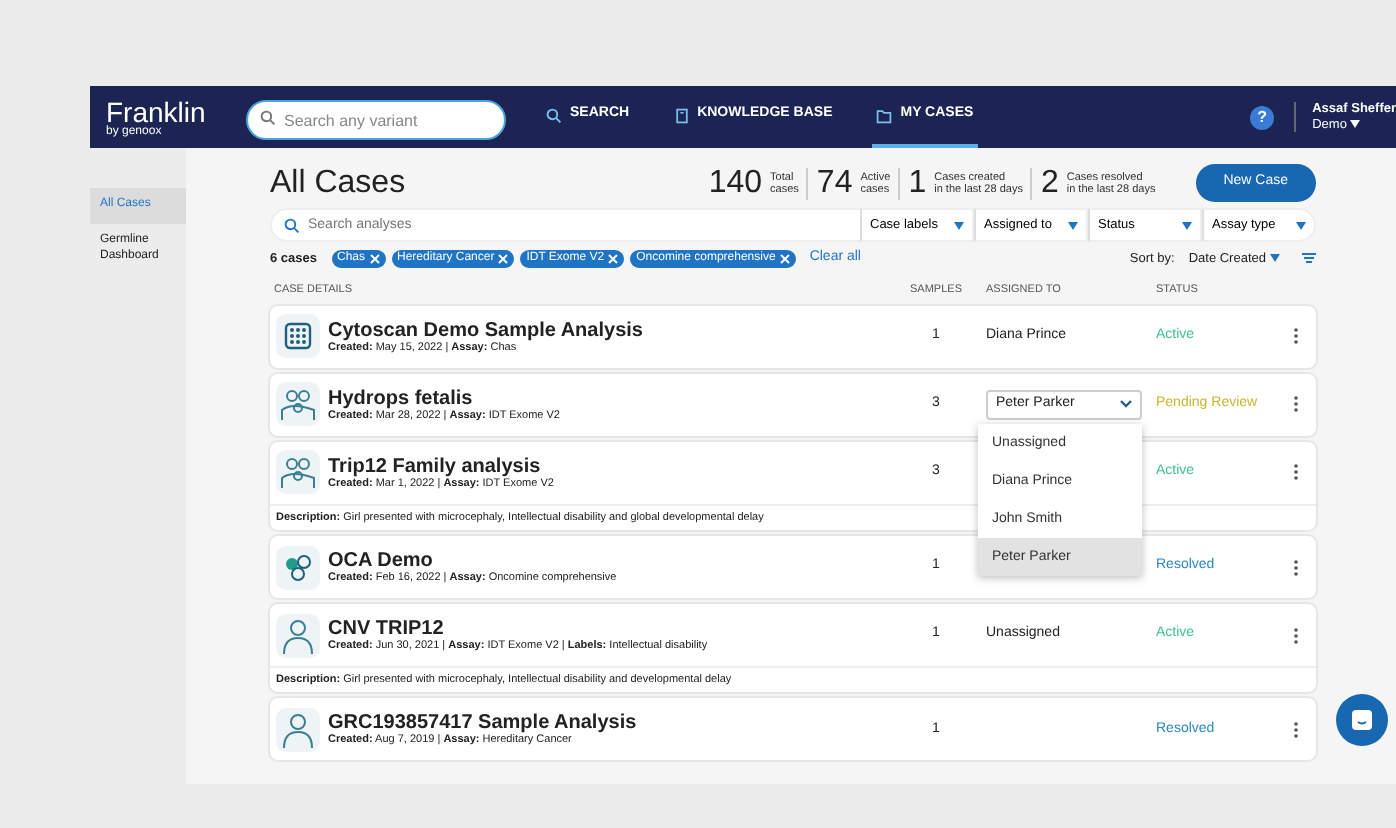 Image resolution: width=1396 pixels, height=828 pixels. Describe the element at coordinates (1049, 183) in the screenshot. I see `stat-value: 2` at that location.